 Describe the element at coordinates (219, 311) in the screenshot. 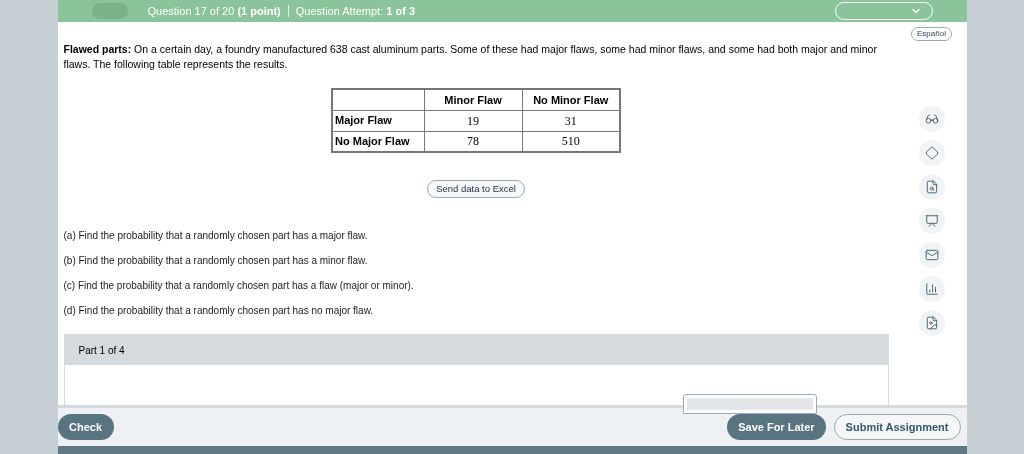

I see `question-text: (d) Find the probability that a randomly chosen part has no major flaw.` at that location.